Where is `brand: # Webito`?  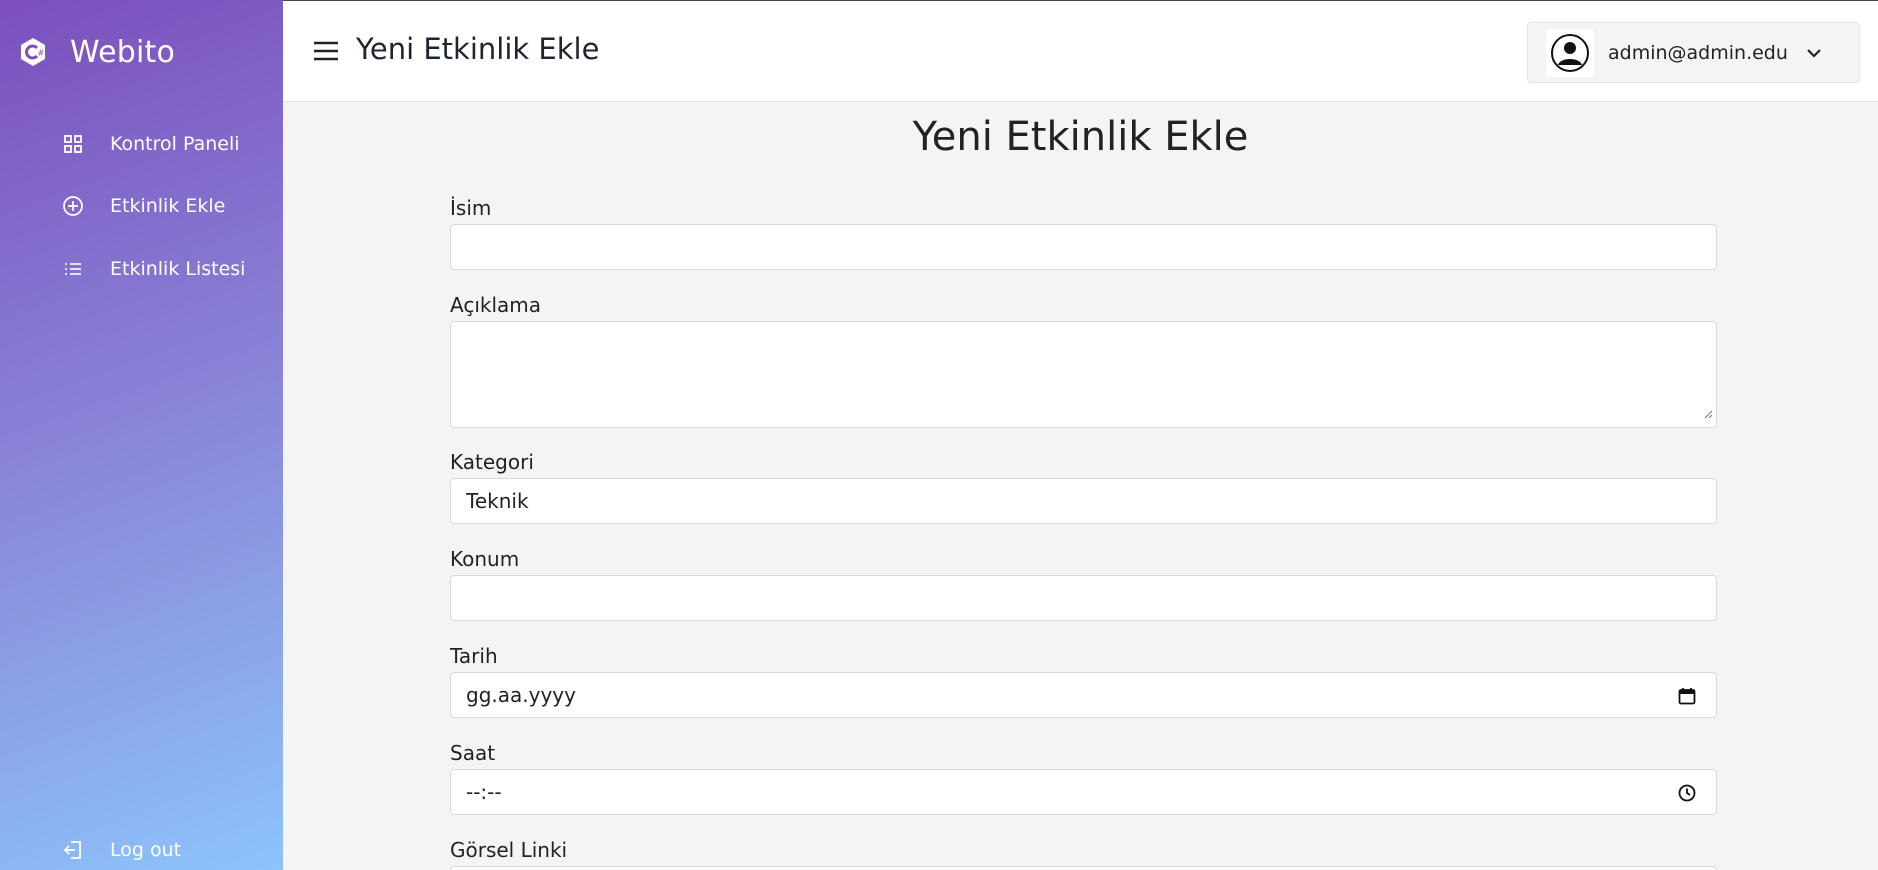
brand: # Webito is located at coordinates (96, 52).